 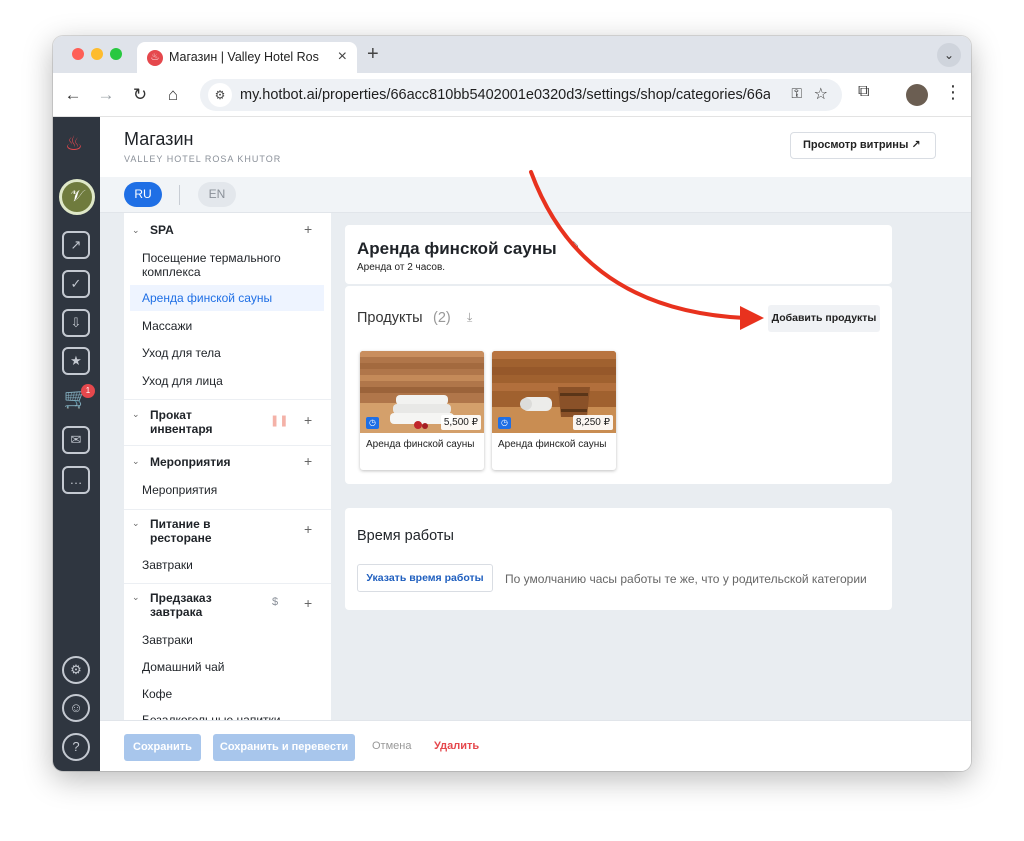 I want to click on user-icon: ☺, so click(x=76, y=708).